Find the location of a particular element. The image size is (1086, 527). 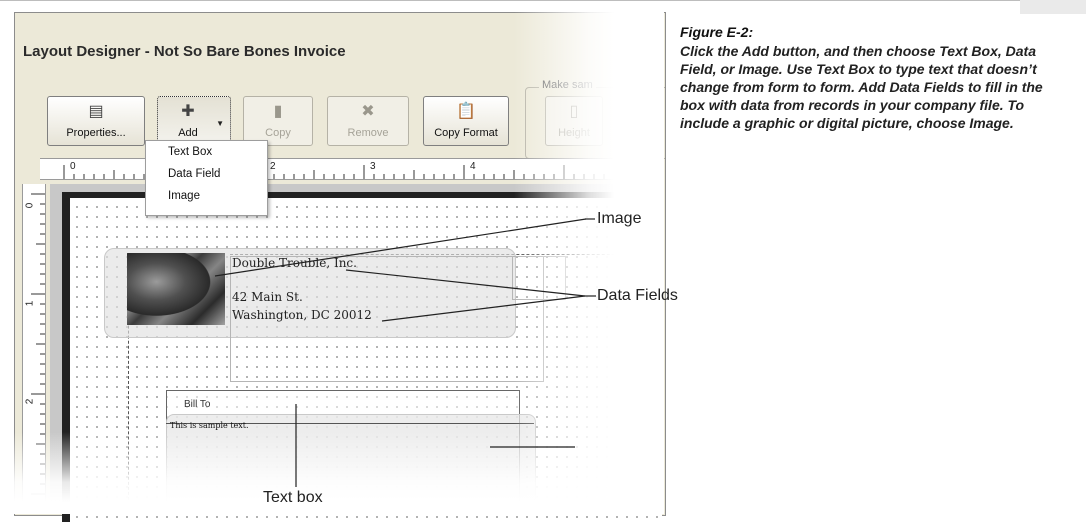

sample-text-box: This is sample text. is located at coordinates (209, 425).